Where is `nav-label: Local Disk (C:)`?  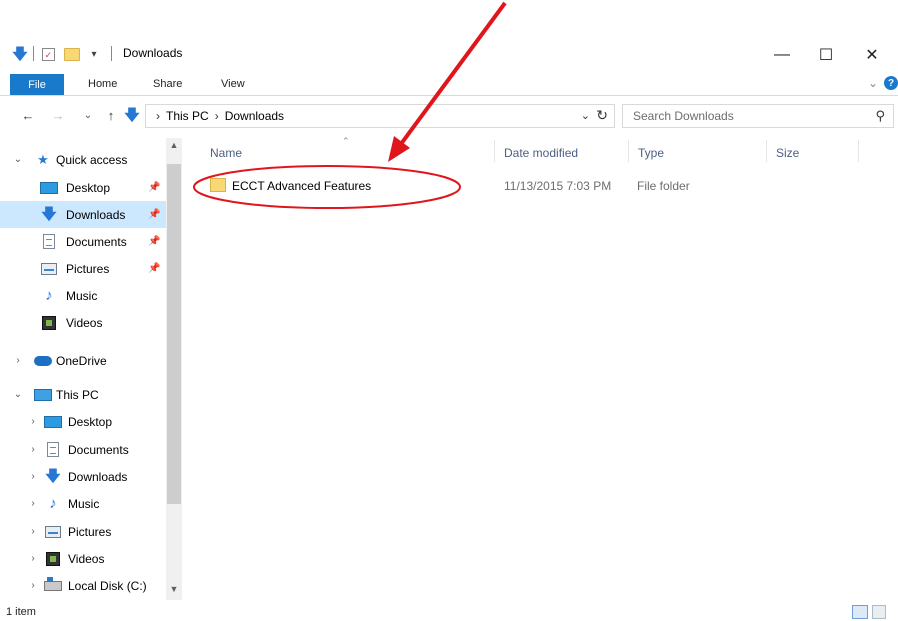
nav-label: Local Disk (C:) is located at coordinates (107, 585).